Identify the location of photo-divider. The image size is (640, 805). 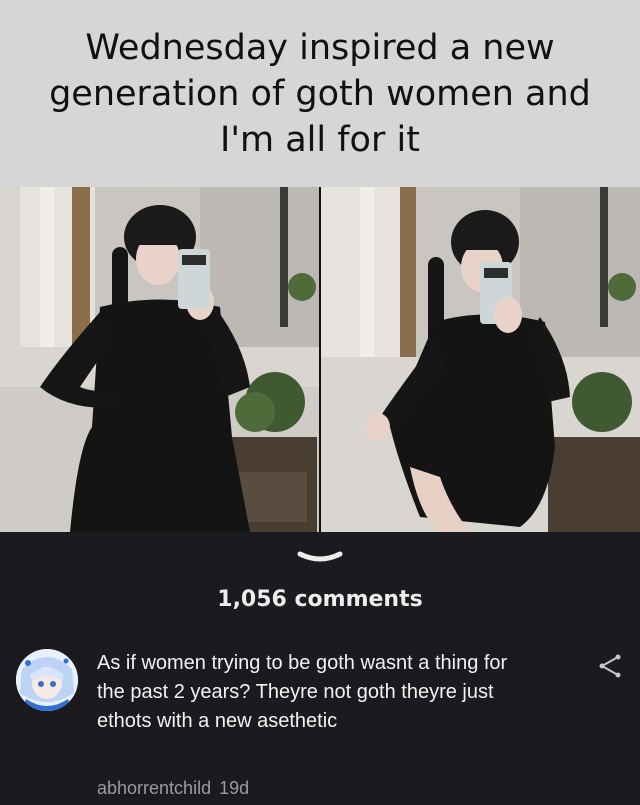
(320, 359).